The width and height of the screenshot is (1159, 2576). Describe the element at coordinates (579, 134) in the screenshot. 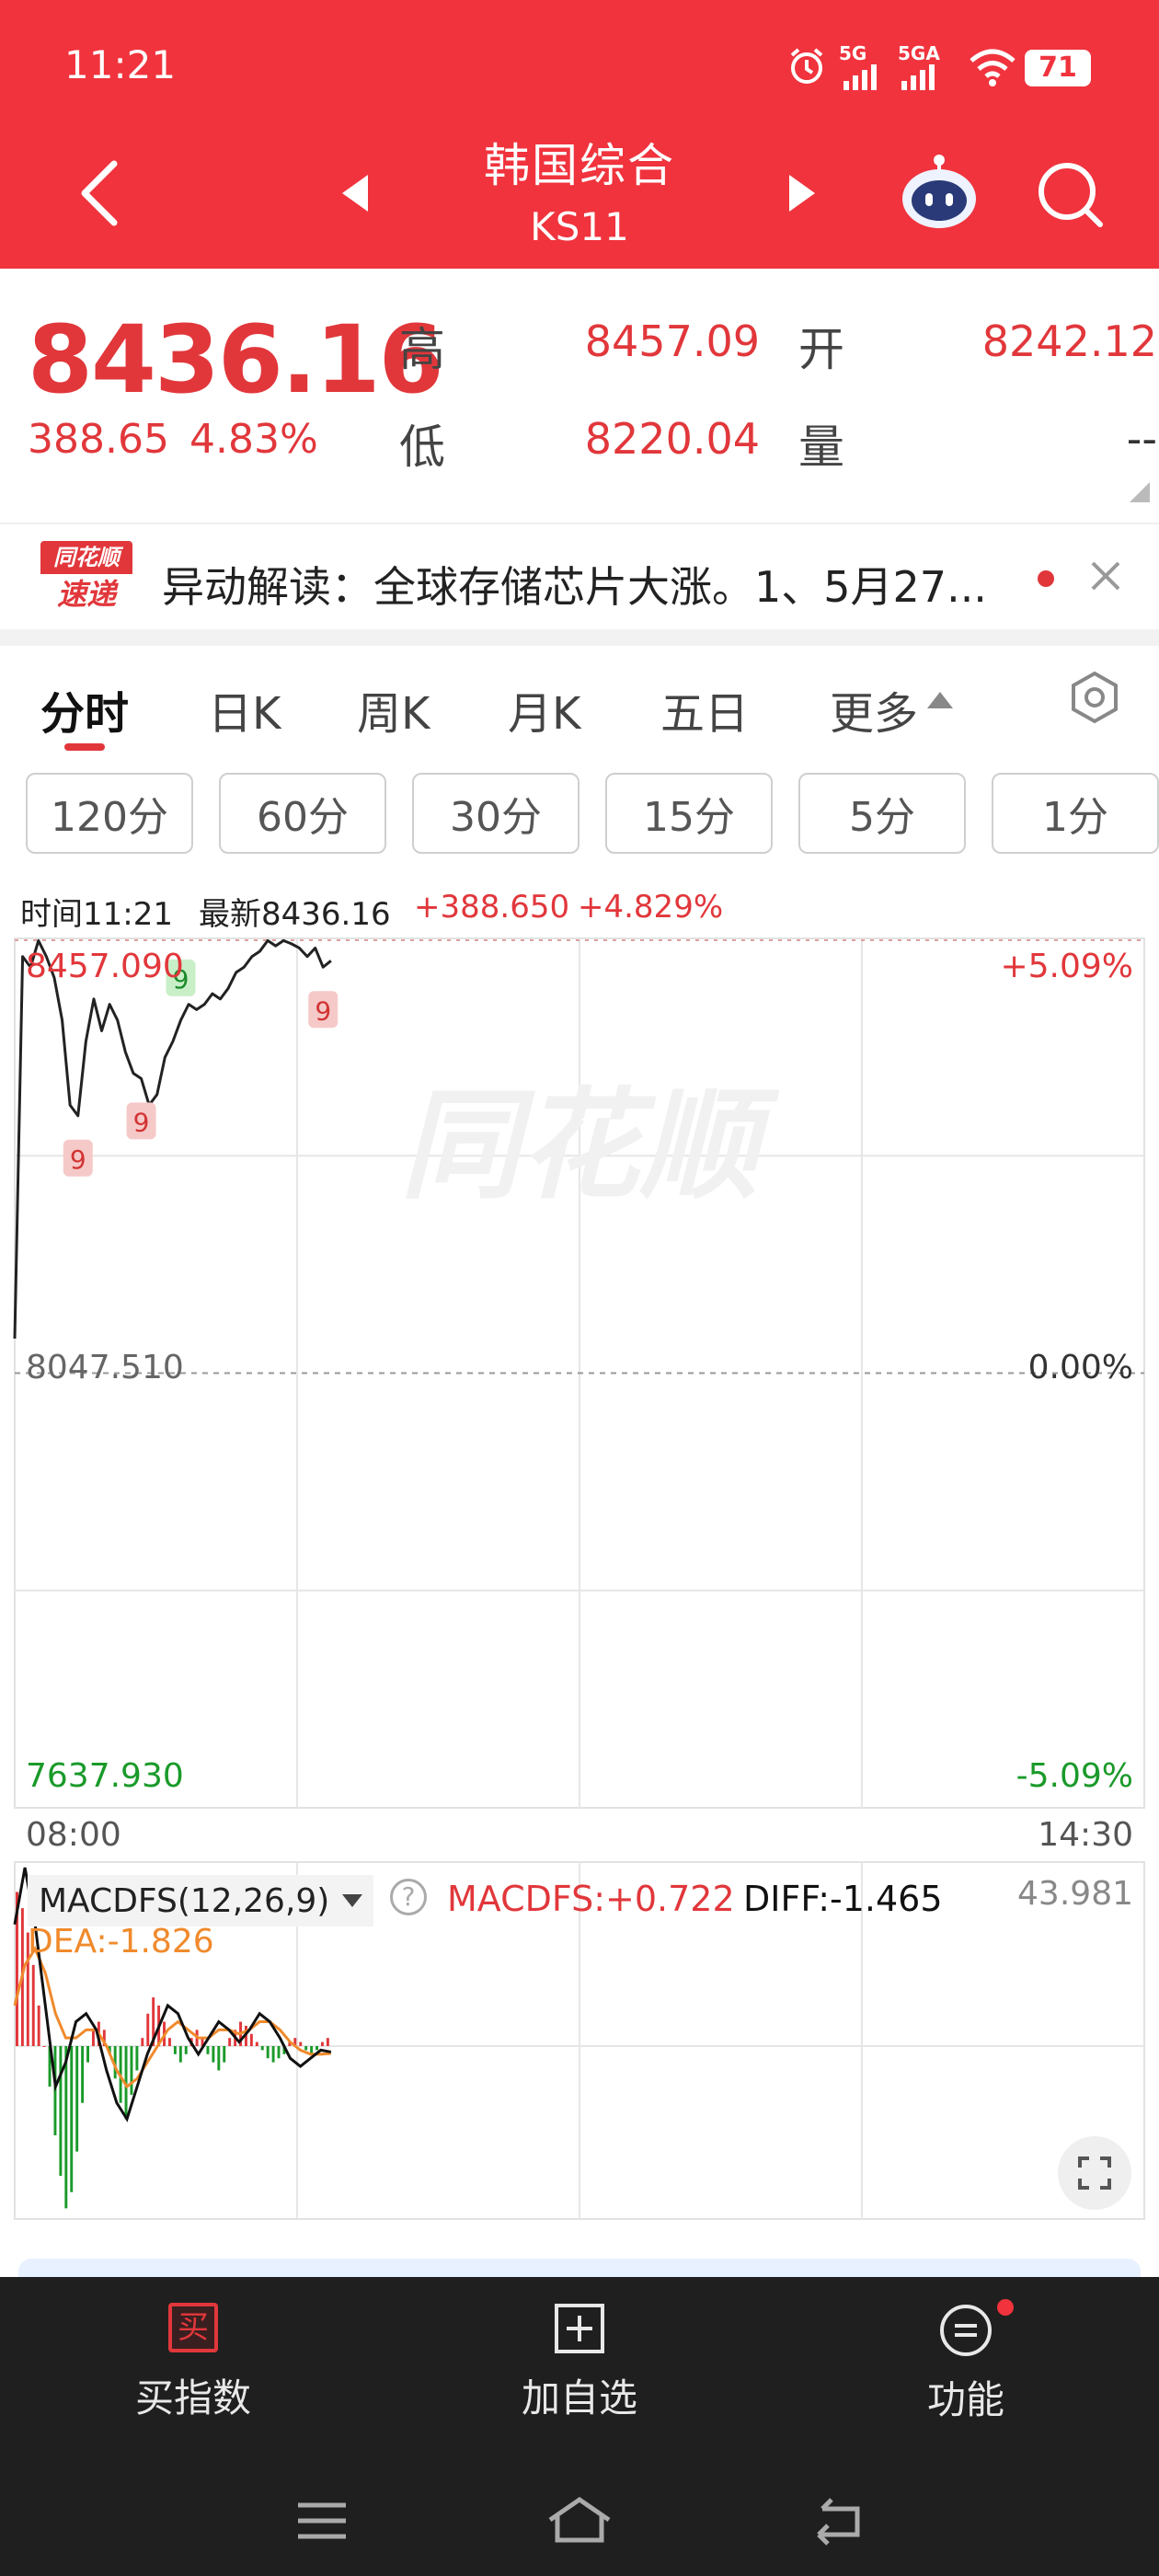

I see `app-header: 11:21 5G 5GA 71 韩国综合 KS11` at that location.